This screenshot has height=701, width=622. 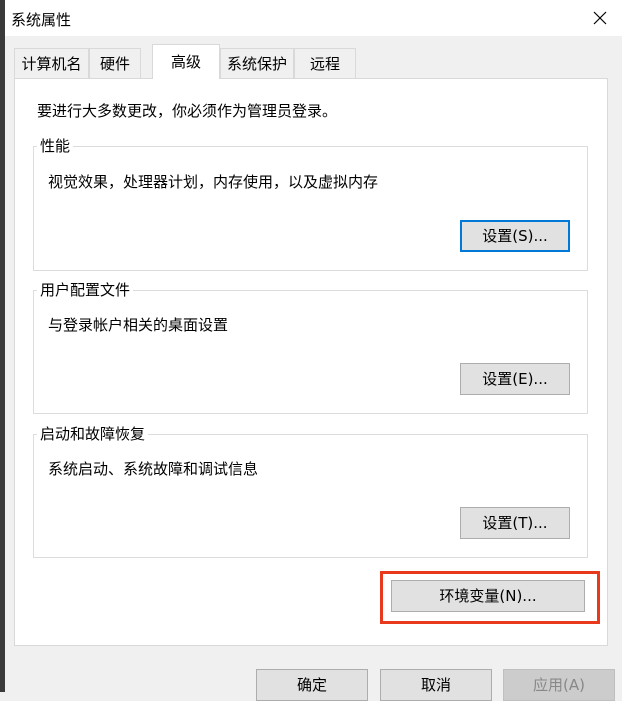 What do you see at coordinates (213, 182) in the screenshot?
I see `performance-description: 视觉效果，处理器计划，内存使用，以及虚拟内存` at bounding box center [213, 182].